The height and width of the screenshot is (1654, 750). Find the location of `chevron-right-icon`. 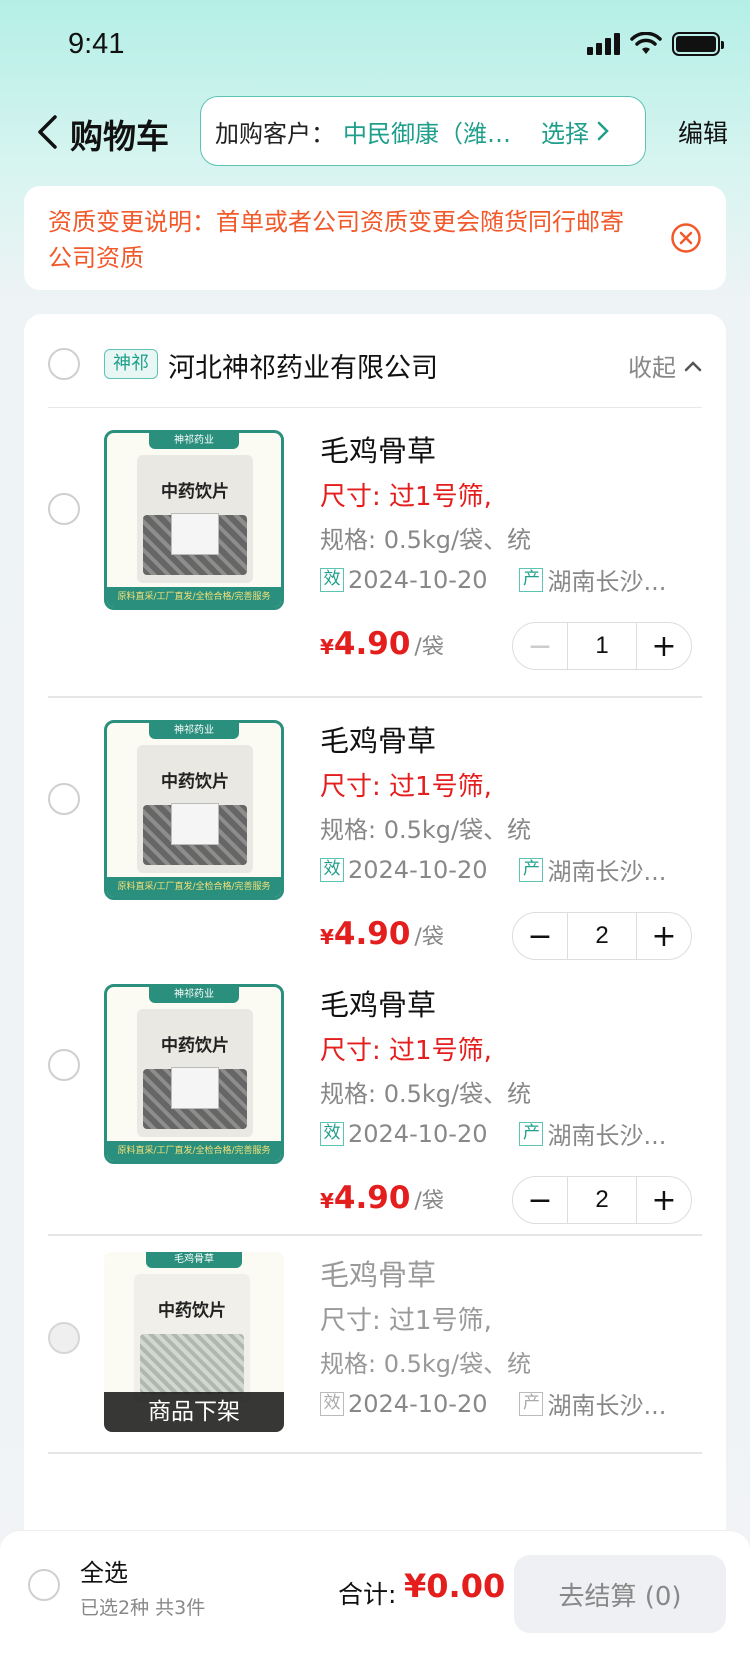

chevron-right-icon is located at coordinates (603, 131).